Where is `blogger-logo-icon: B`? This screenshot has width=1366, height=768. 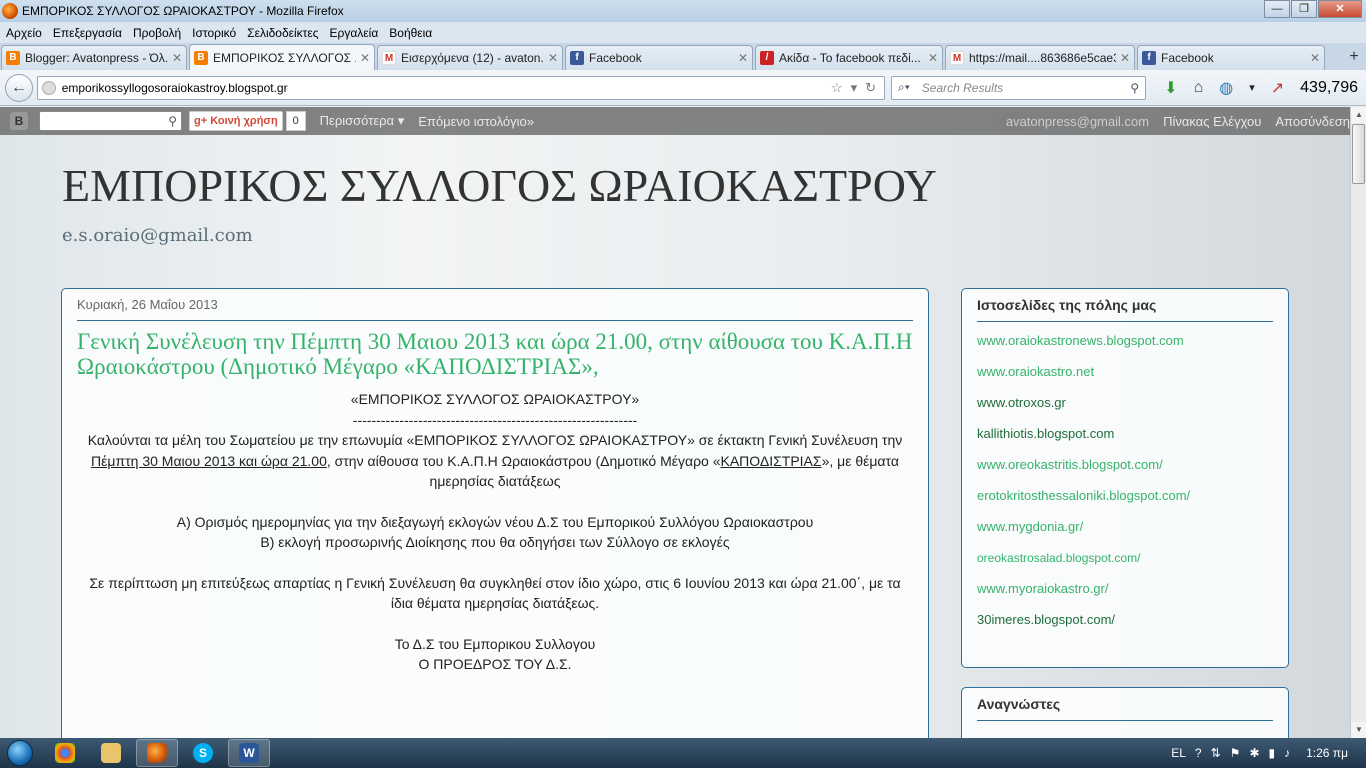 blogger-logo-icon: B is located at coordinates (19, 121).